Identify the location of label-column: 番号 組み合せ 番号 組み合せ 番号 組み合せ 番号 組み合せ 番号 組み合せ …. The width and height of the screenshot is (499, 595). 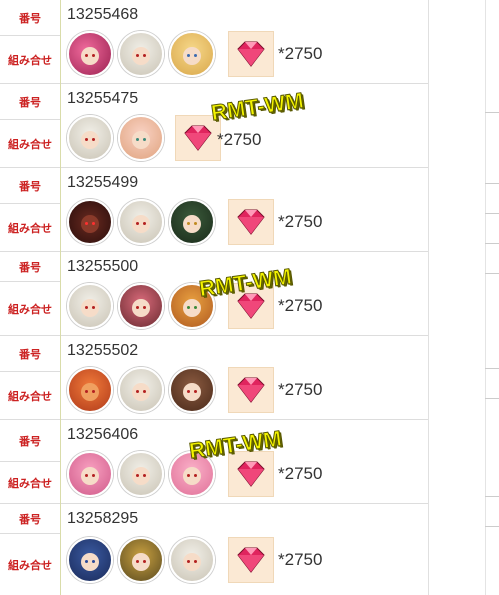
(30, 297).